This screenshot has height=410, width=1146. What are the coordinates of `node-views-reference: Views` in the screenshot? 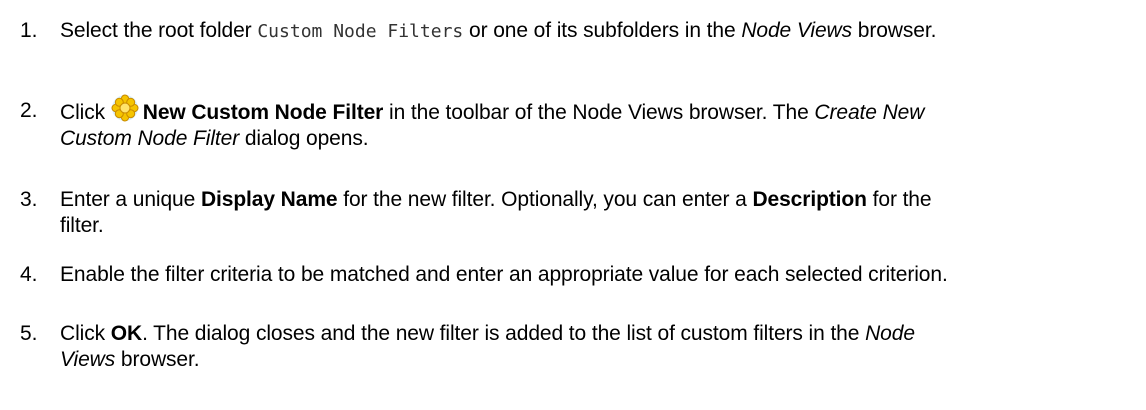 It's located at (88, 359).